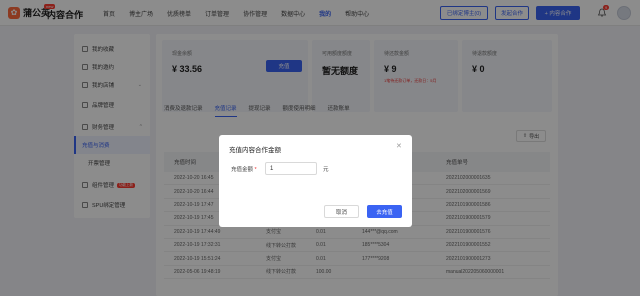 The height and width of the screenshot is (296, 640). What do you see at coordinates (399, 146) in the screenshot?
I see `close-icon: ✕` at bounding box center [399, 146].